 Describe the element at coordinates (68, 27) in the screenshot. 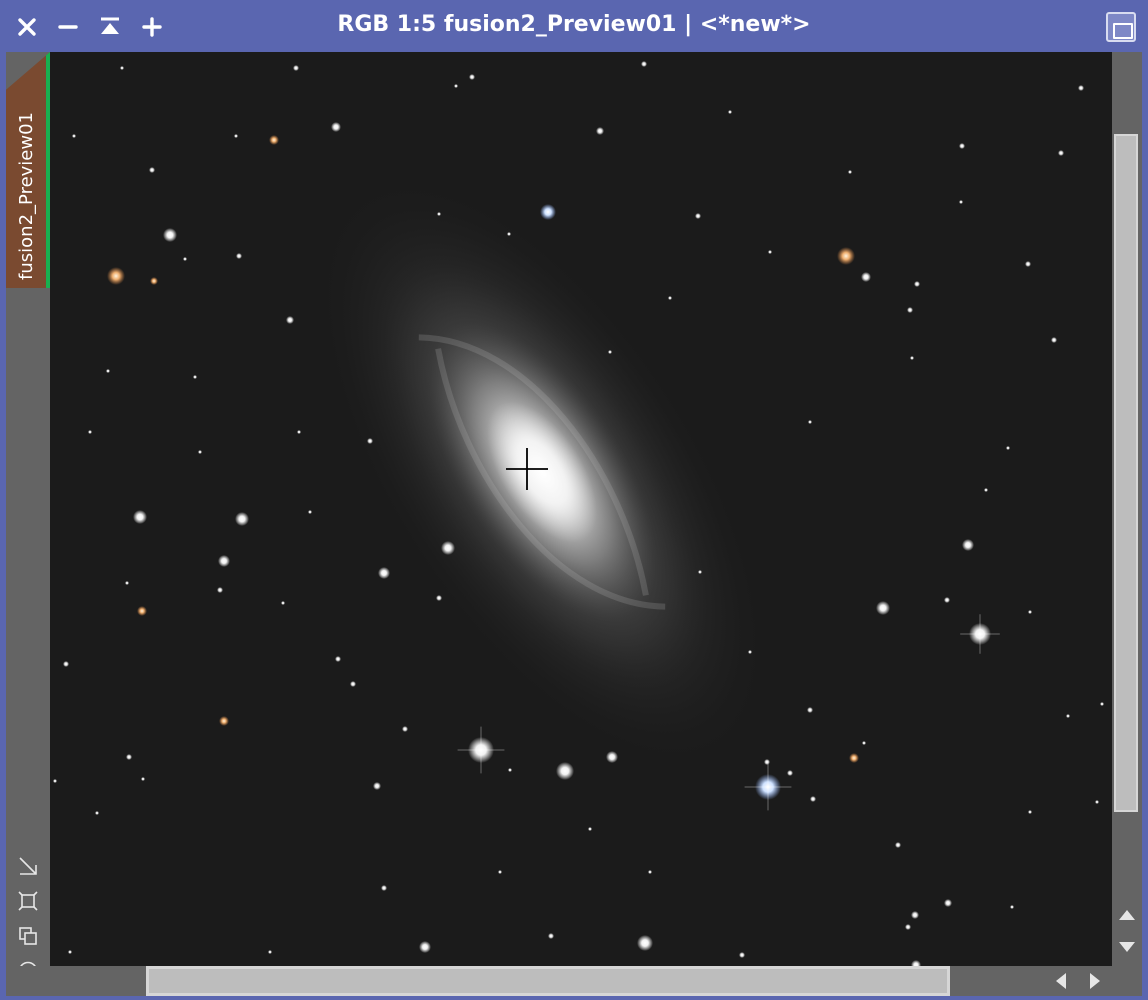

I see `minimize-icon` at that location.